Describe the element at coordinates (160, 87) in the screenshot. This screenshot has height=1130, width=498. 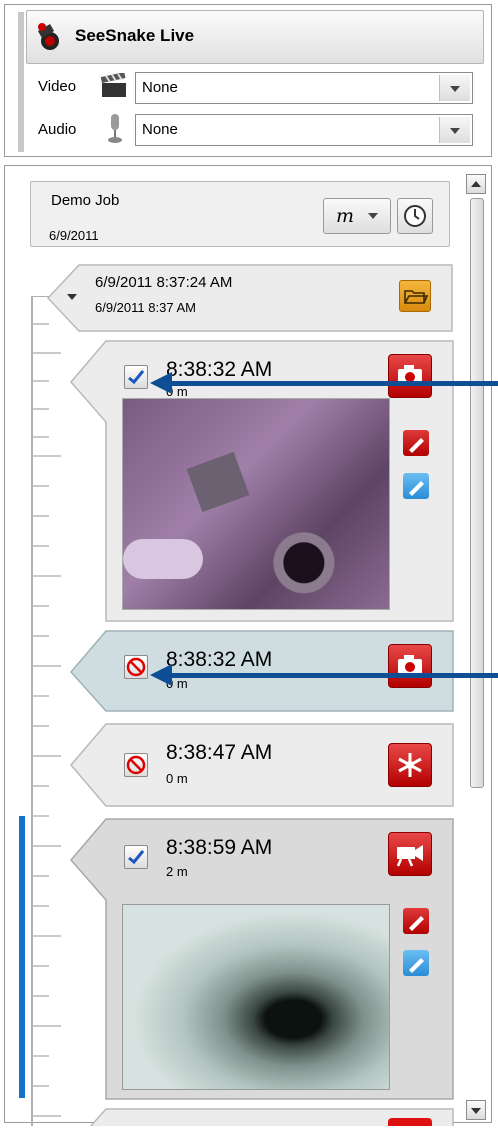
I see `video-source-value: None` at that location.